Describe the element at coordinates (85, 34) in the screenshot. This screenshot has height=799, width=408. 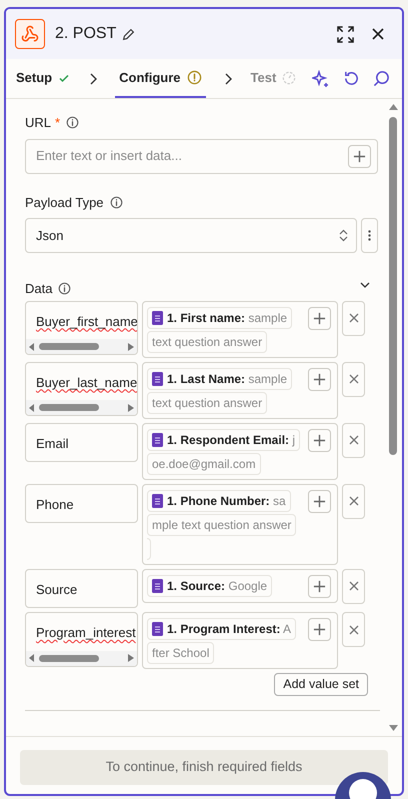
I see `step-title: 2. POST` at that location.